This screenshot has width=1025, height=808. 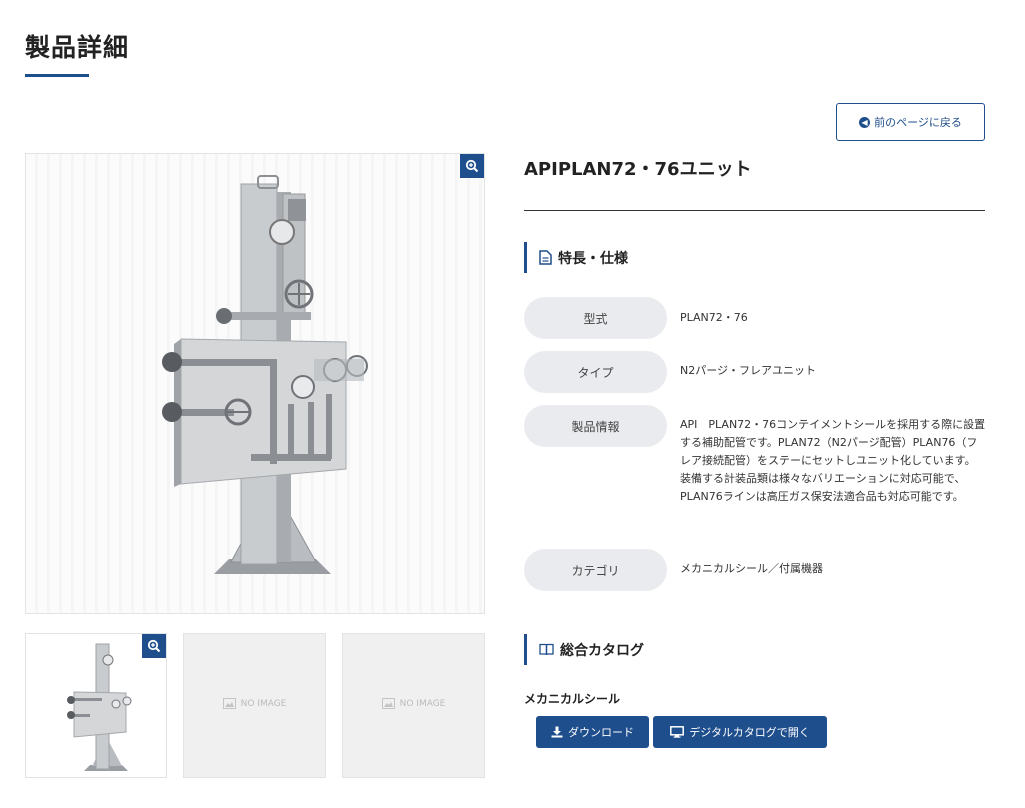 I want to click on spec-section-heading: 特長・仕様, so click(x=576, y=257).